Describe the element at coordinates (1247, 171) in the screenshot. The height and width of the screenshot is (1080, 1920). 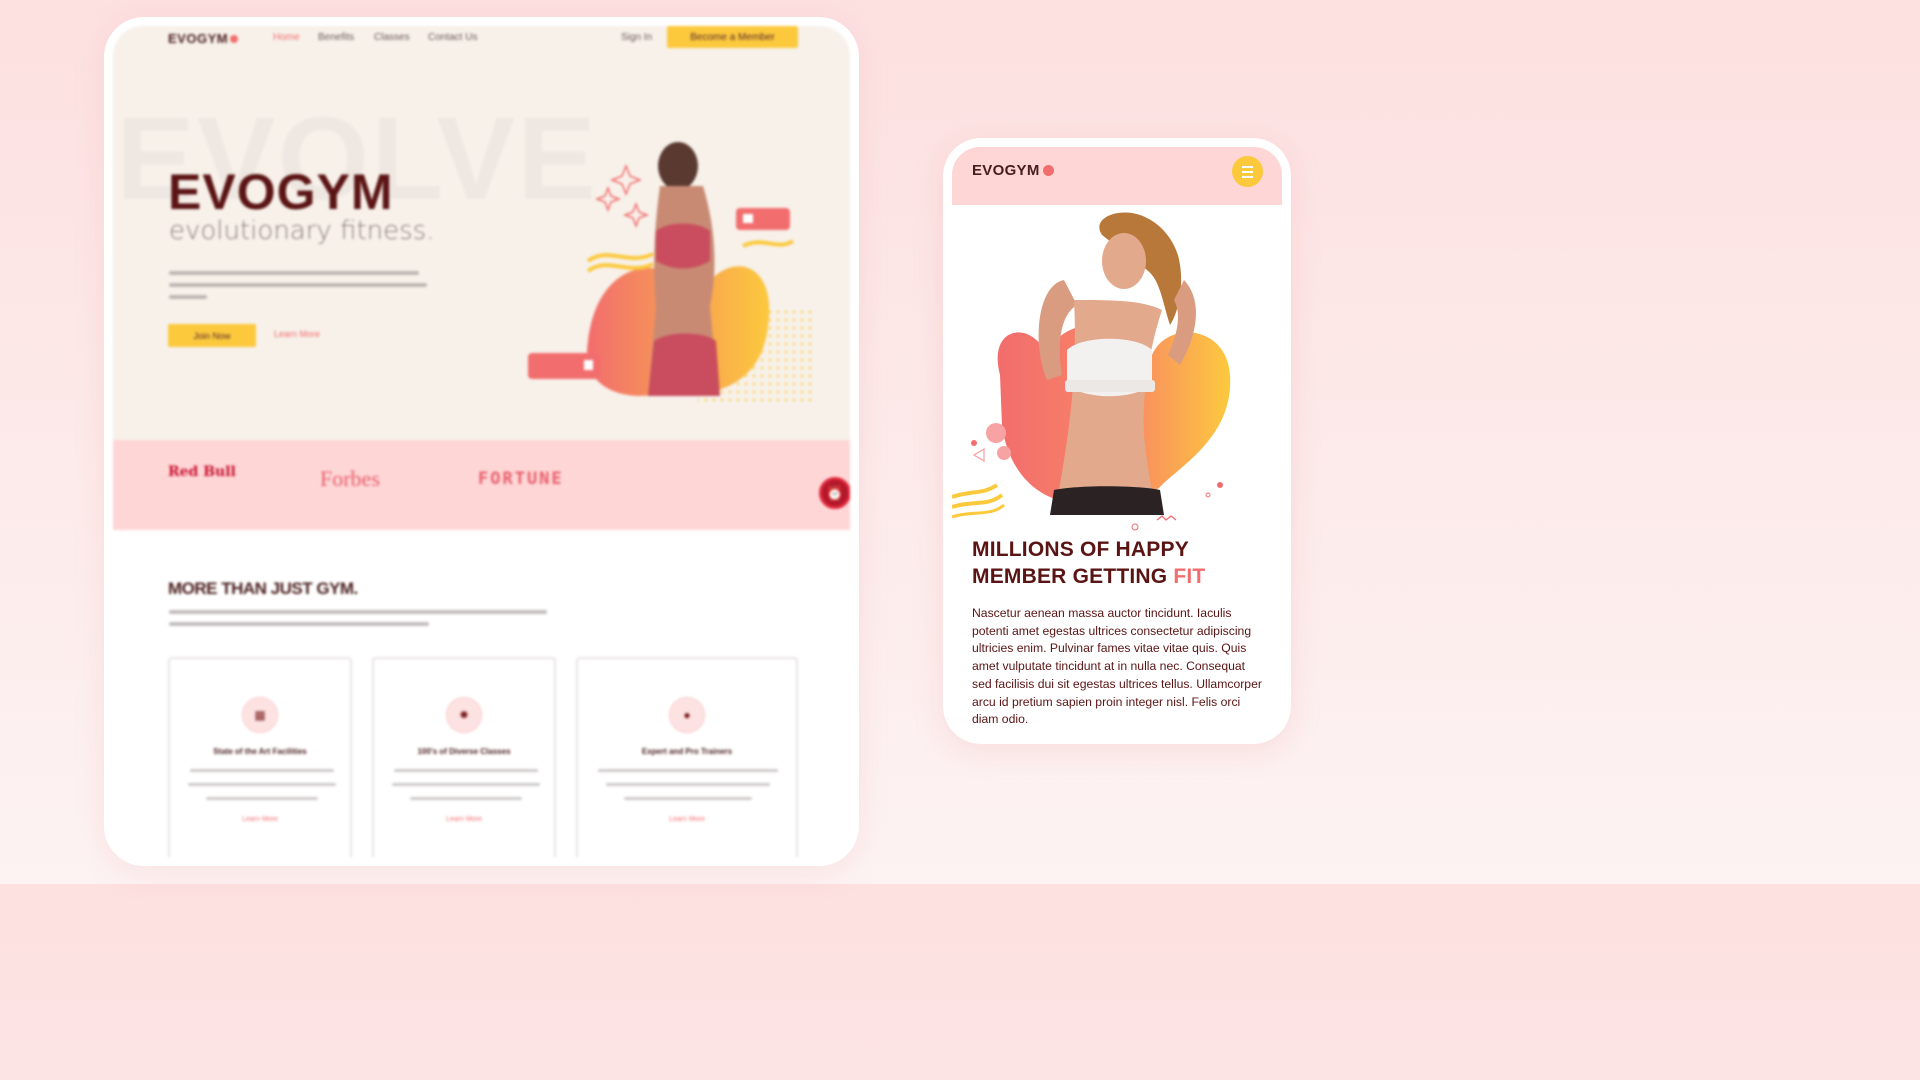
I see `hamburger-icon` at that location.